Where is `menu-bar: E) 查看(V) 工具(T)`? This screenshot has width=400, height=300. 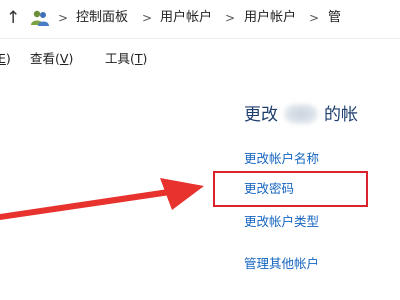
menu-bar: E) 查看(V) 工具(T) is located at coordinates (200, 59).